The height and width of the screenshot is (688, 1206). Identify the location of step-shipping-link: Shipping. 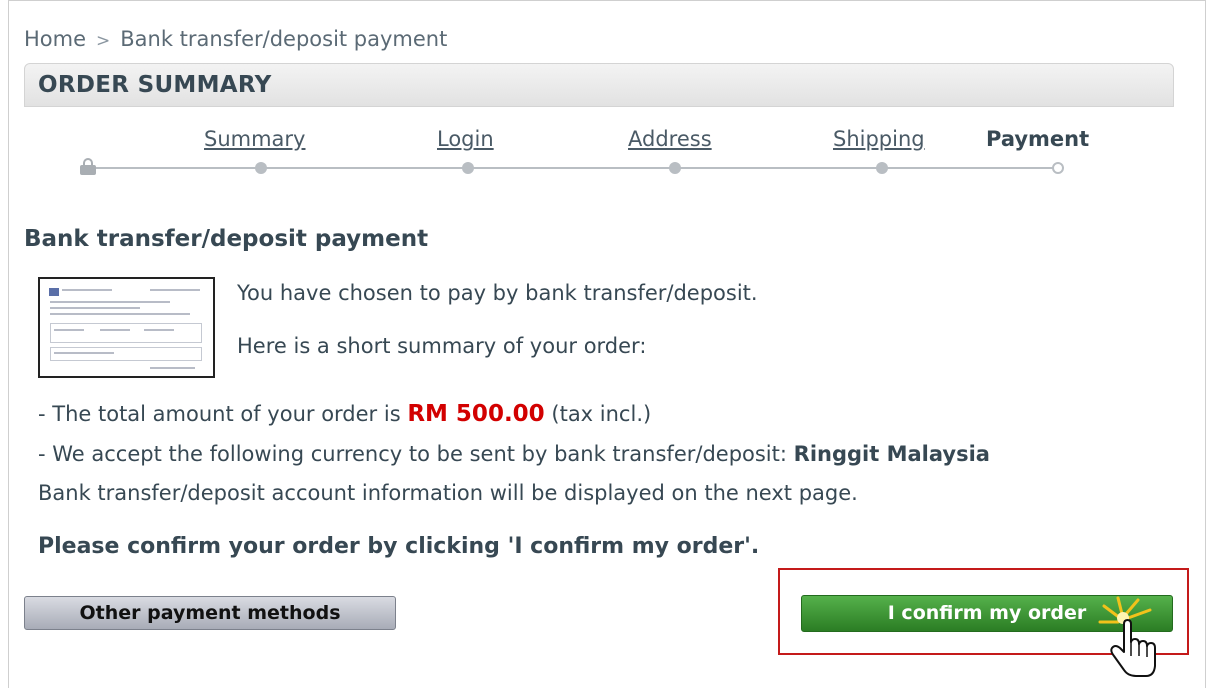
(879, 139).